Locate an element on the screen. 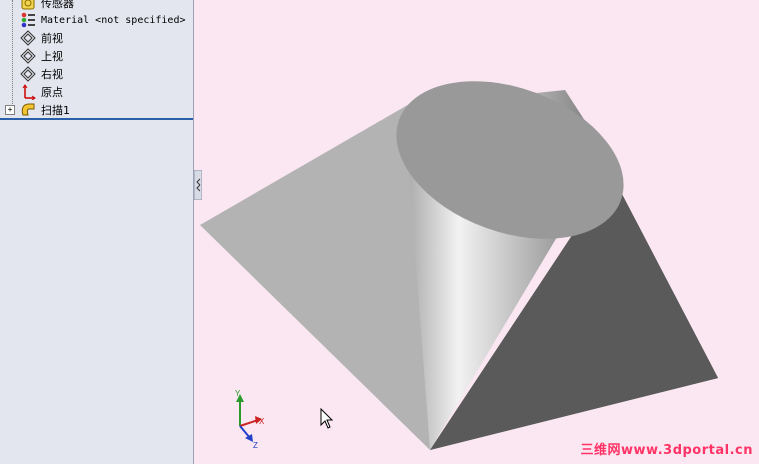 This screenshot has height=464, width=759. mouse-pointer-icon is located at coordinates (327, 418).